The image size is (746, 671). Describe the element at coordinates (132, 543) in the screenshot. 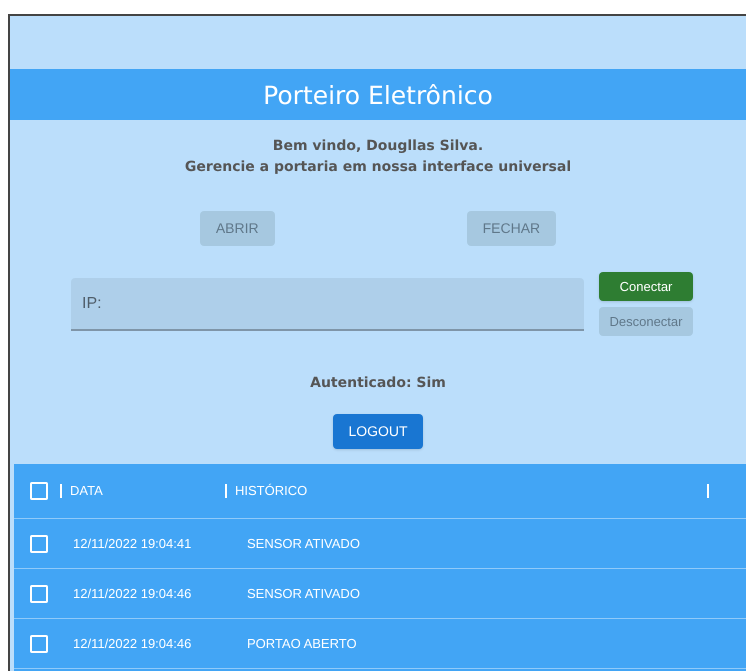

I see `table-cell-text: 12/11/2022 19:04:41` at that location.